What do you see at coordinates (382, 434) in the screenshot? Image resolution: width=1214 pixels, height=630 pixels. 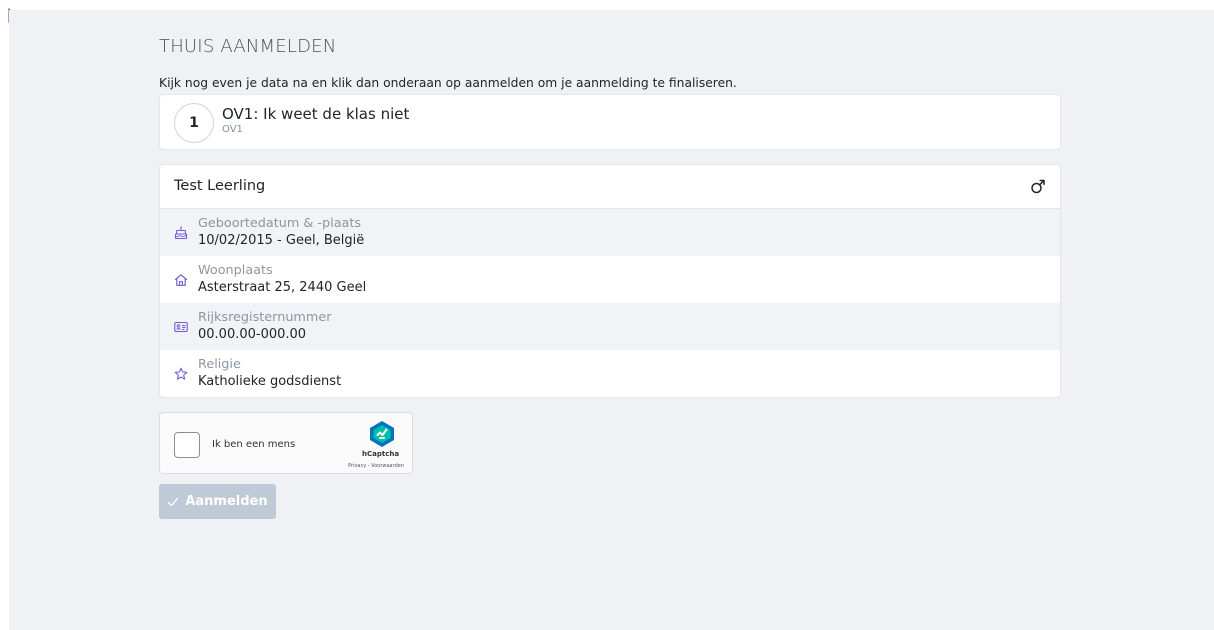 I see `hcaptcha-logo-icon` at bounding box center [382, 434].